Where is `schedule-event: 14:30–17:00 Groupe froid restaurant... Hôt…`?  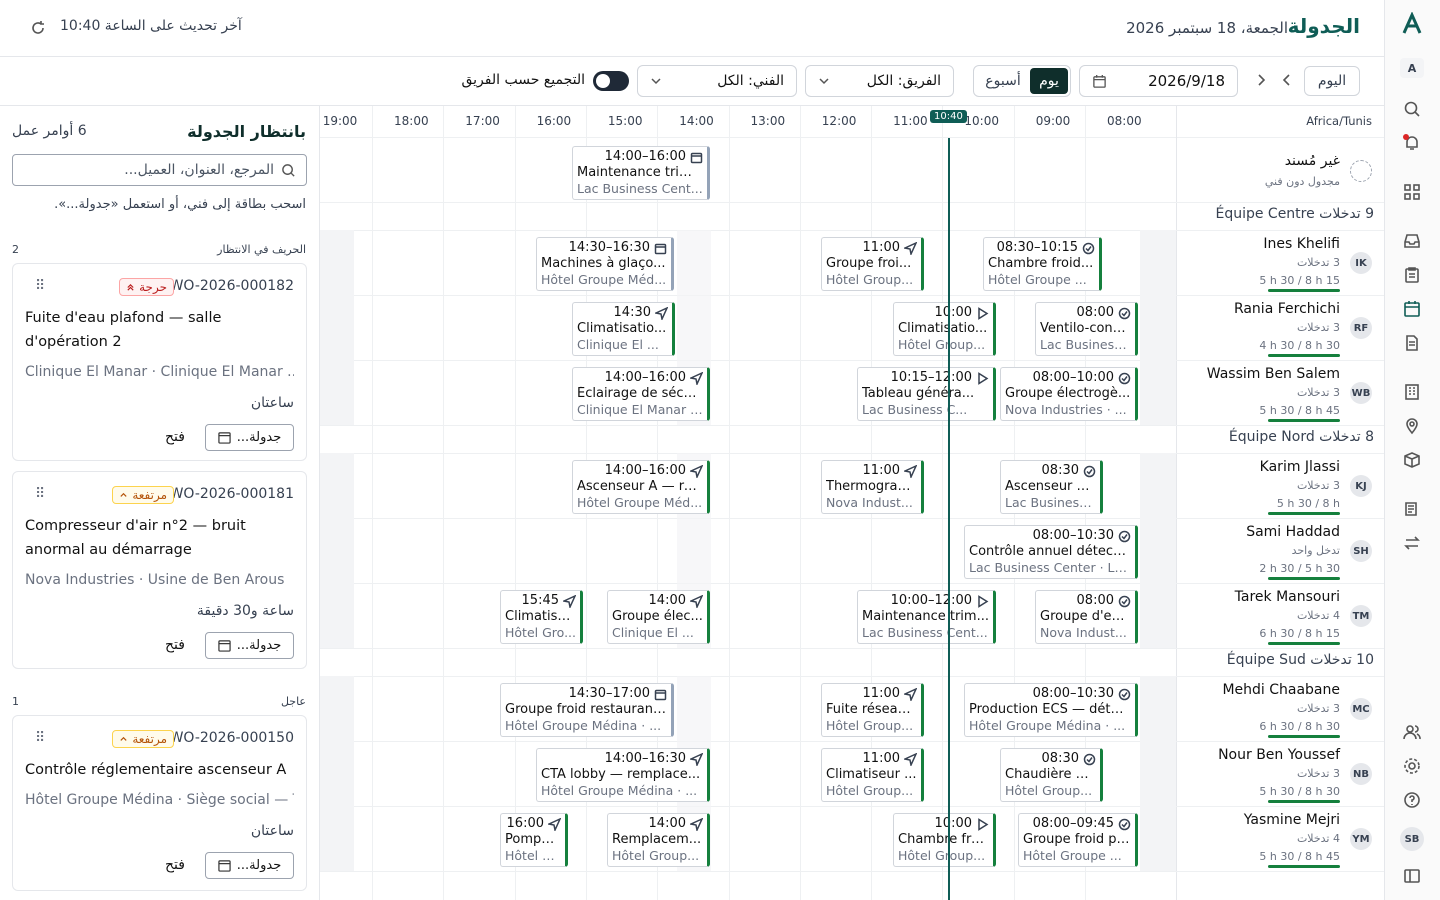 schedule-event: 14:30–17:00 Groupe froid restaurant... Hôt… is located at coordinates (587, 710).